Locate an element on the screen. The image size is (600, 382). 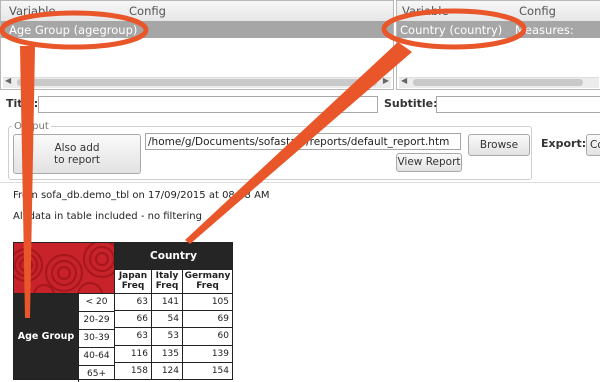
swirl-pattern-icon is located at coordinates (64, 268).